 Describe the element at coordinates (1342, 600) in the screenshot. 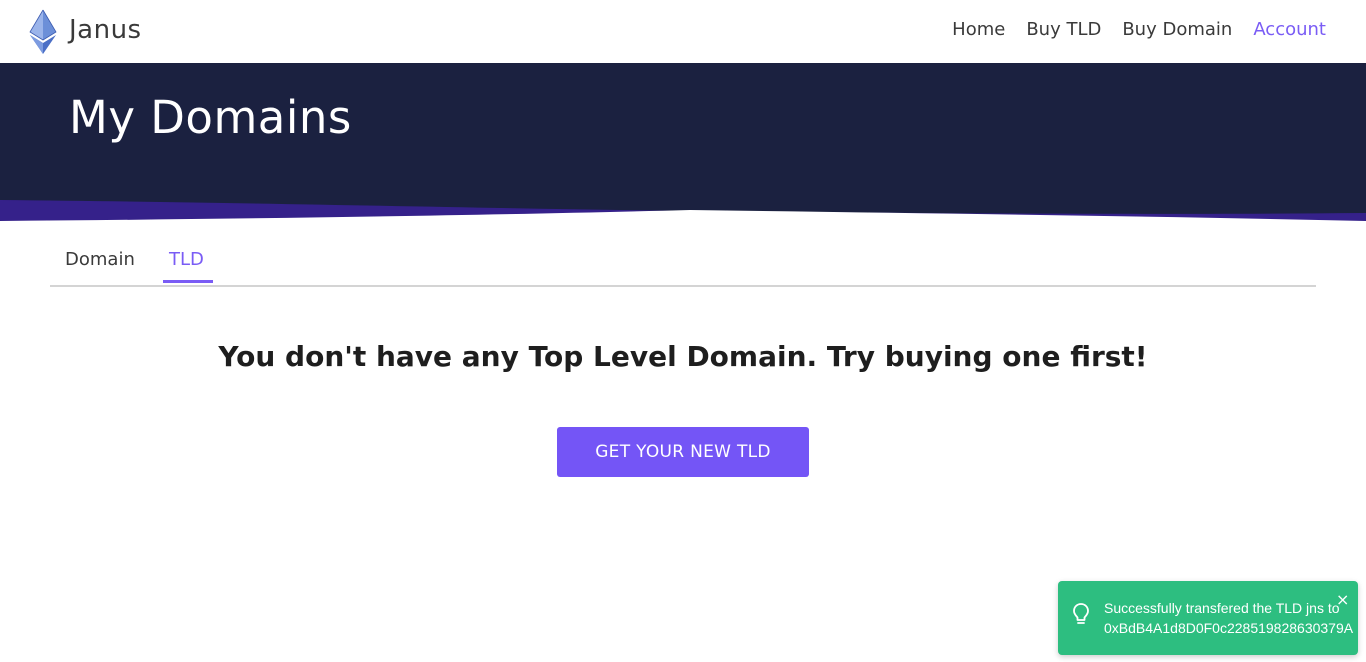

I see `close-icon: ×` at that location.